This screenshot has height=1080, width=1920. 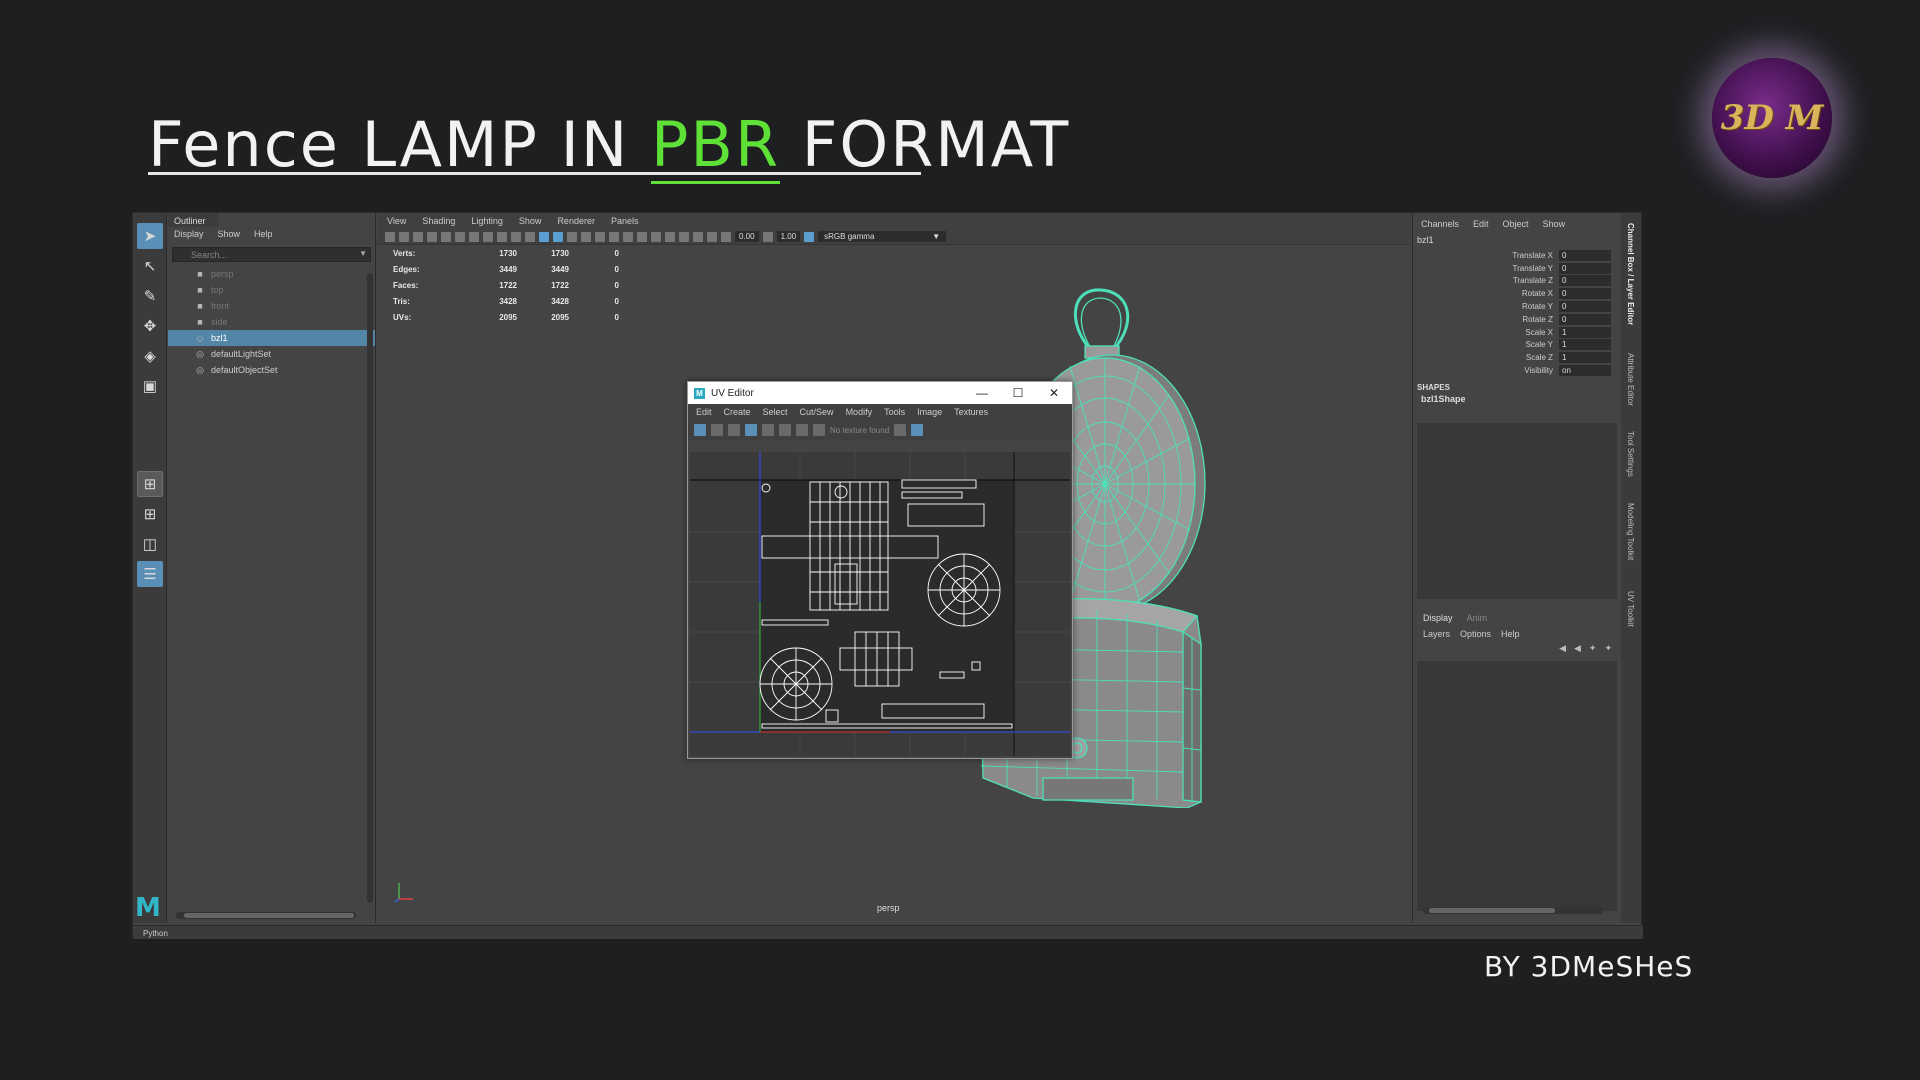 I want to click on safe-action-icon, so click(x=516, y=236).